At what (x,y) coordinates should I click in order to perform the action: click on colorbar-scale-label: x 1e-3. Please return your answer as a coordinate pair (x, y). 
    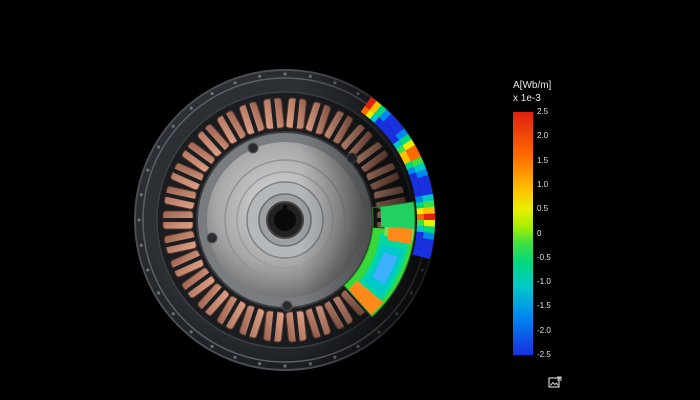
    Looking at the image, I should click on (527, 98).